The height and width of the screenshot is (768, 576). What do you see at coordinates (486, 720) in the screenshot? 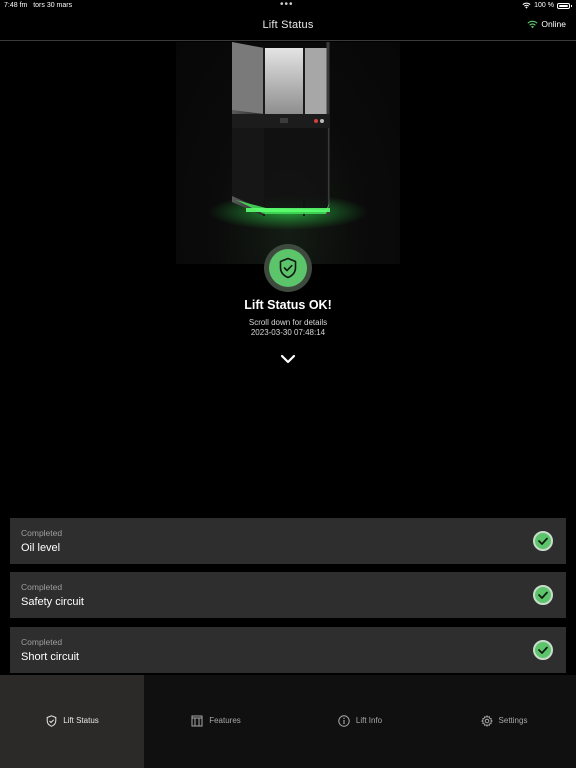
I see `gear-icon` at bounding box center [486, 720].